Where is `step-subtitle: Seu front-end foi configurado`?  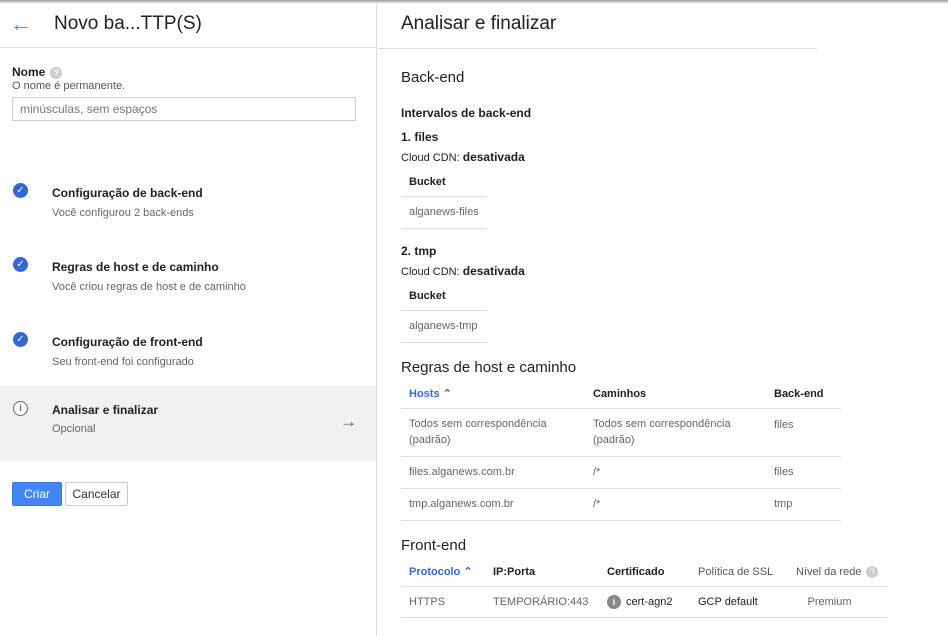 step-subtitle: Seu front-end foi configurado is located at coordinates (123, 362).